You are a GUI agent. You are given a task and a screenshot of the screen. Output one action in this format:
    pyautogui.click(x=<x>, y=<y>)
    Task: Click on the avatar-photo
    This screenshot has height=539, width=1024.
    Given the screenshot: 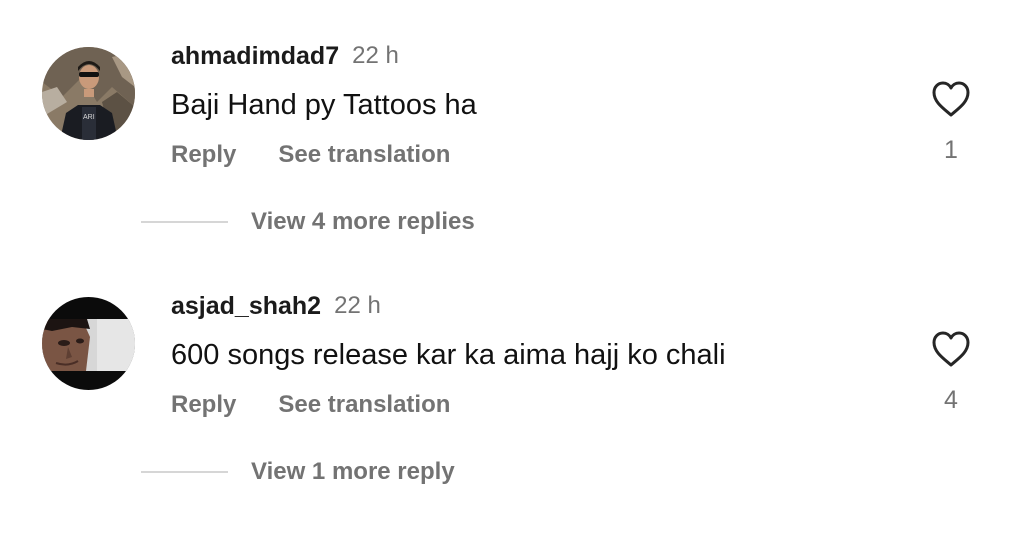 What is the action you would take?
    pyautogui.click(x=88, y=343)
    